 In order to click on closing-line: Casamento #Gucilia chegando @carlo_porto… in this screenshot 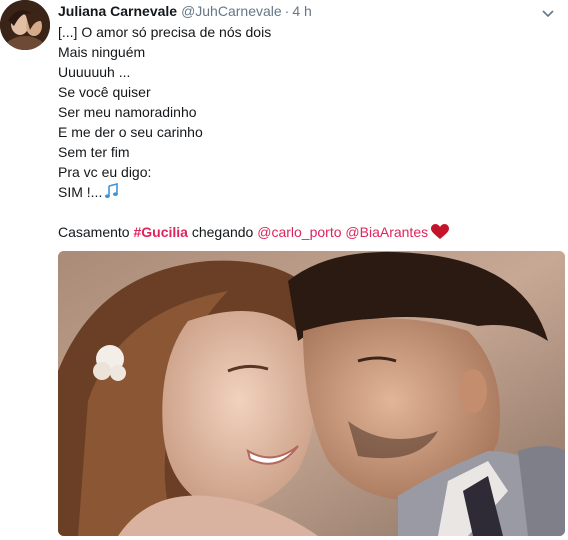, I will do `click(308, 232)`.